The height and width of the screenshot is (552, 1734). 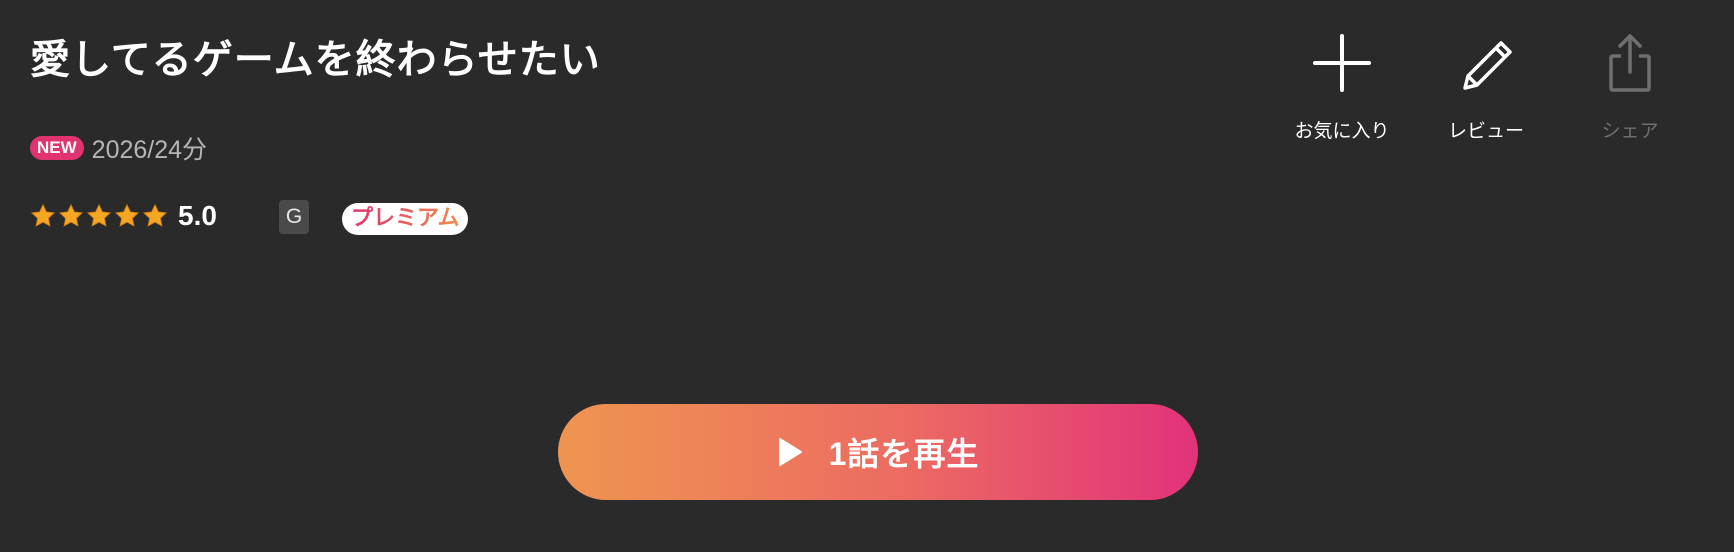 I want to click on premium-label: プレミアム, so click(x=405, y=218).